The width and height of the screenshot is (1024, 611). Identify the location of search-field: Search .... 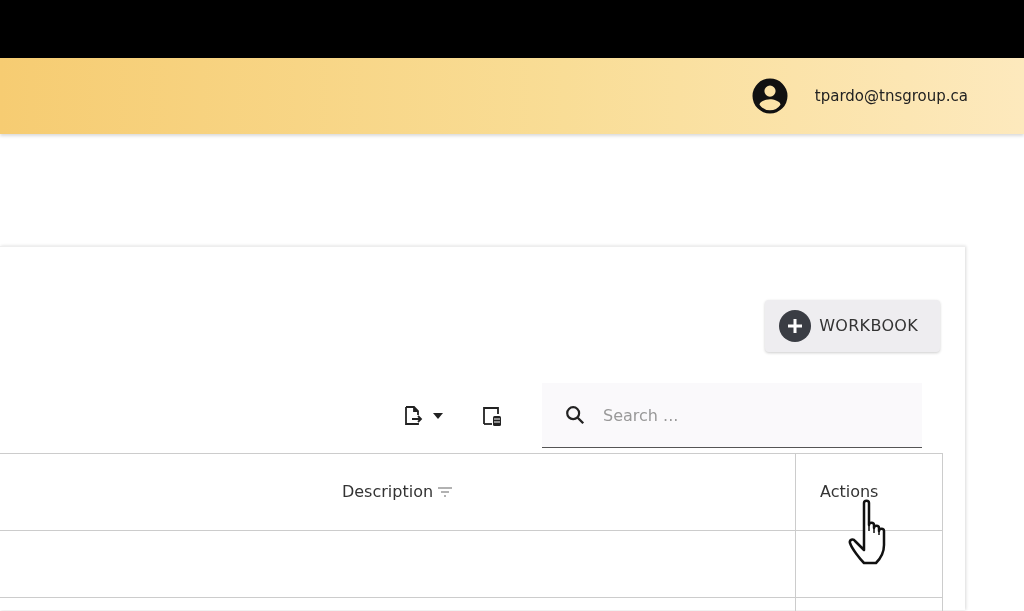
(732, 415).